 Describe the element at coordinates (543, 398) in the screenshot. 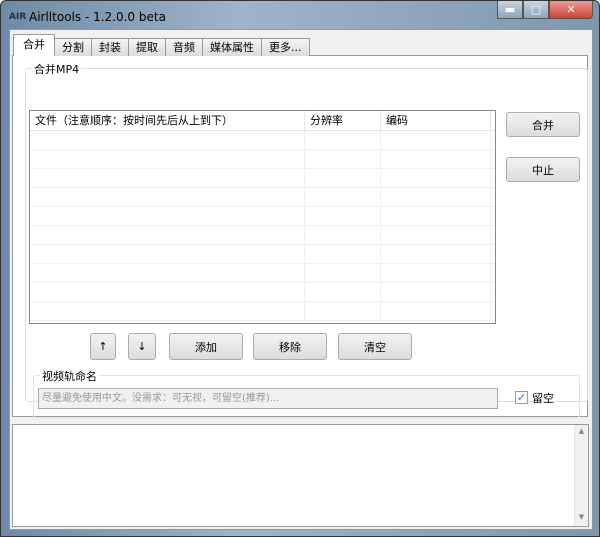

I see `leave-empty-label: 留空` at that location.